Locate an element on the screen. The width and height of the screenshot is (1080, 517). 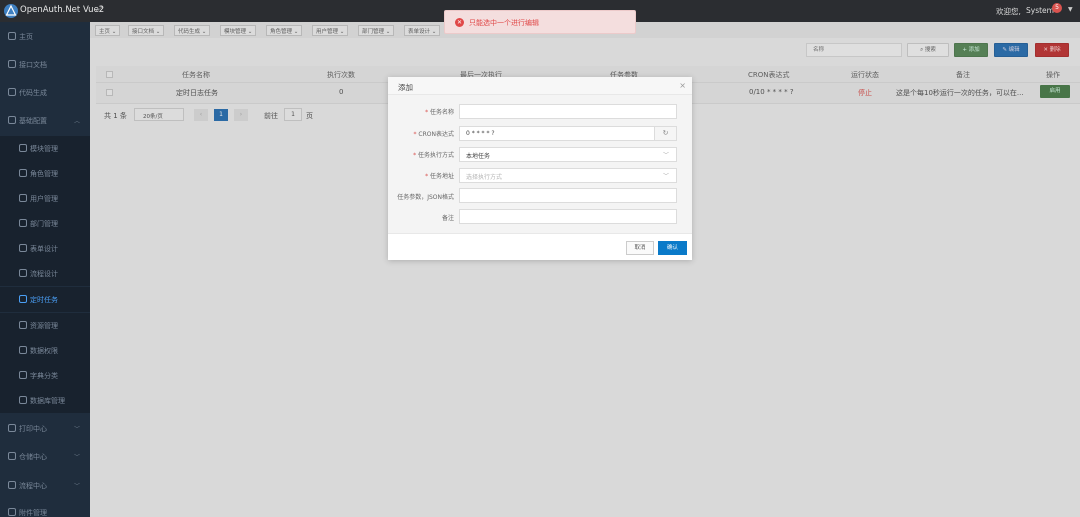
dialog-footer: 取消 确认 is located at coordinates (540, 246).